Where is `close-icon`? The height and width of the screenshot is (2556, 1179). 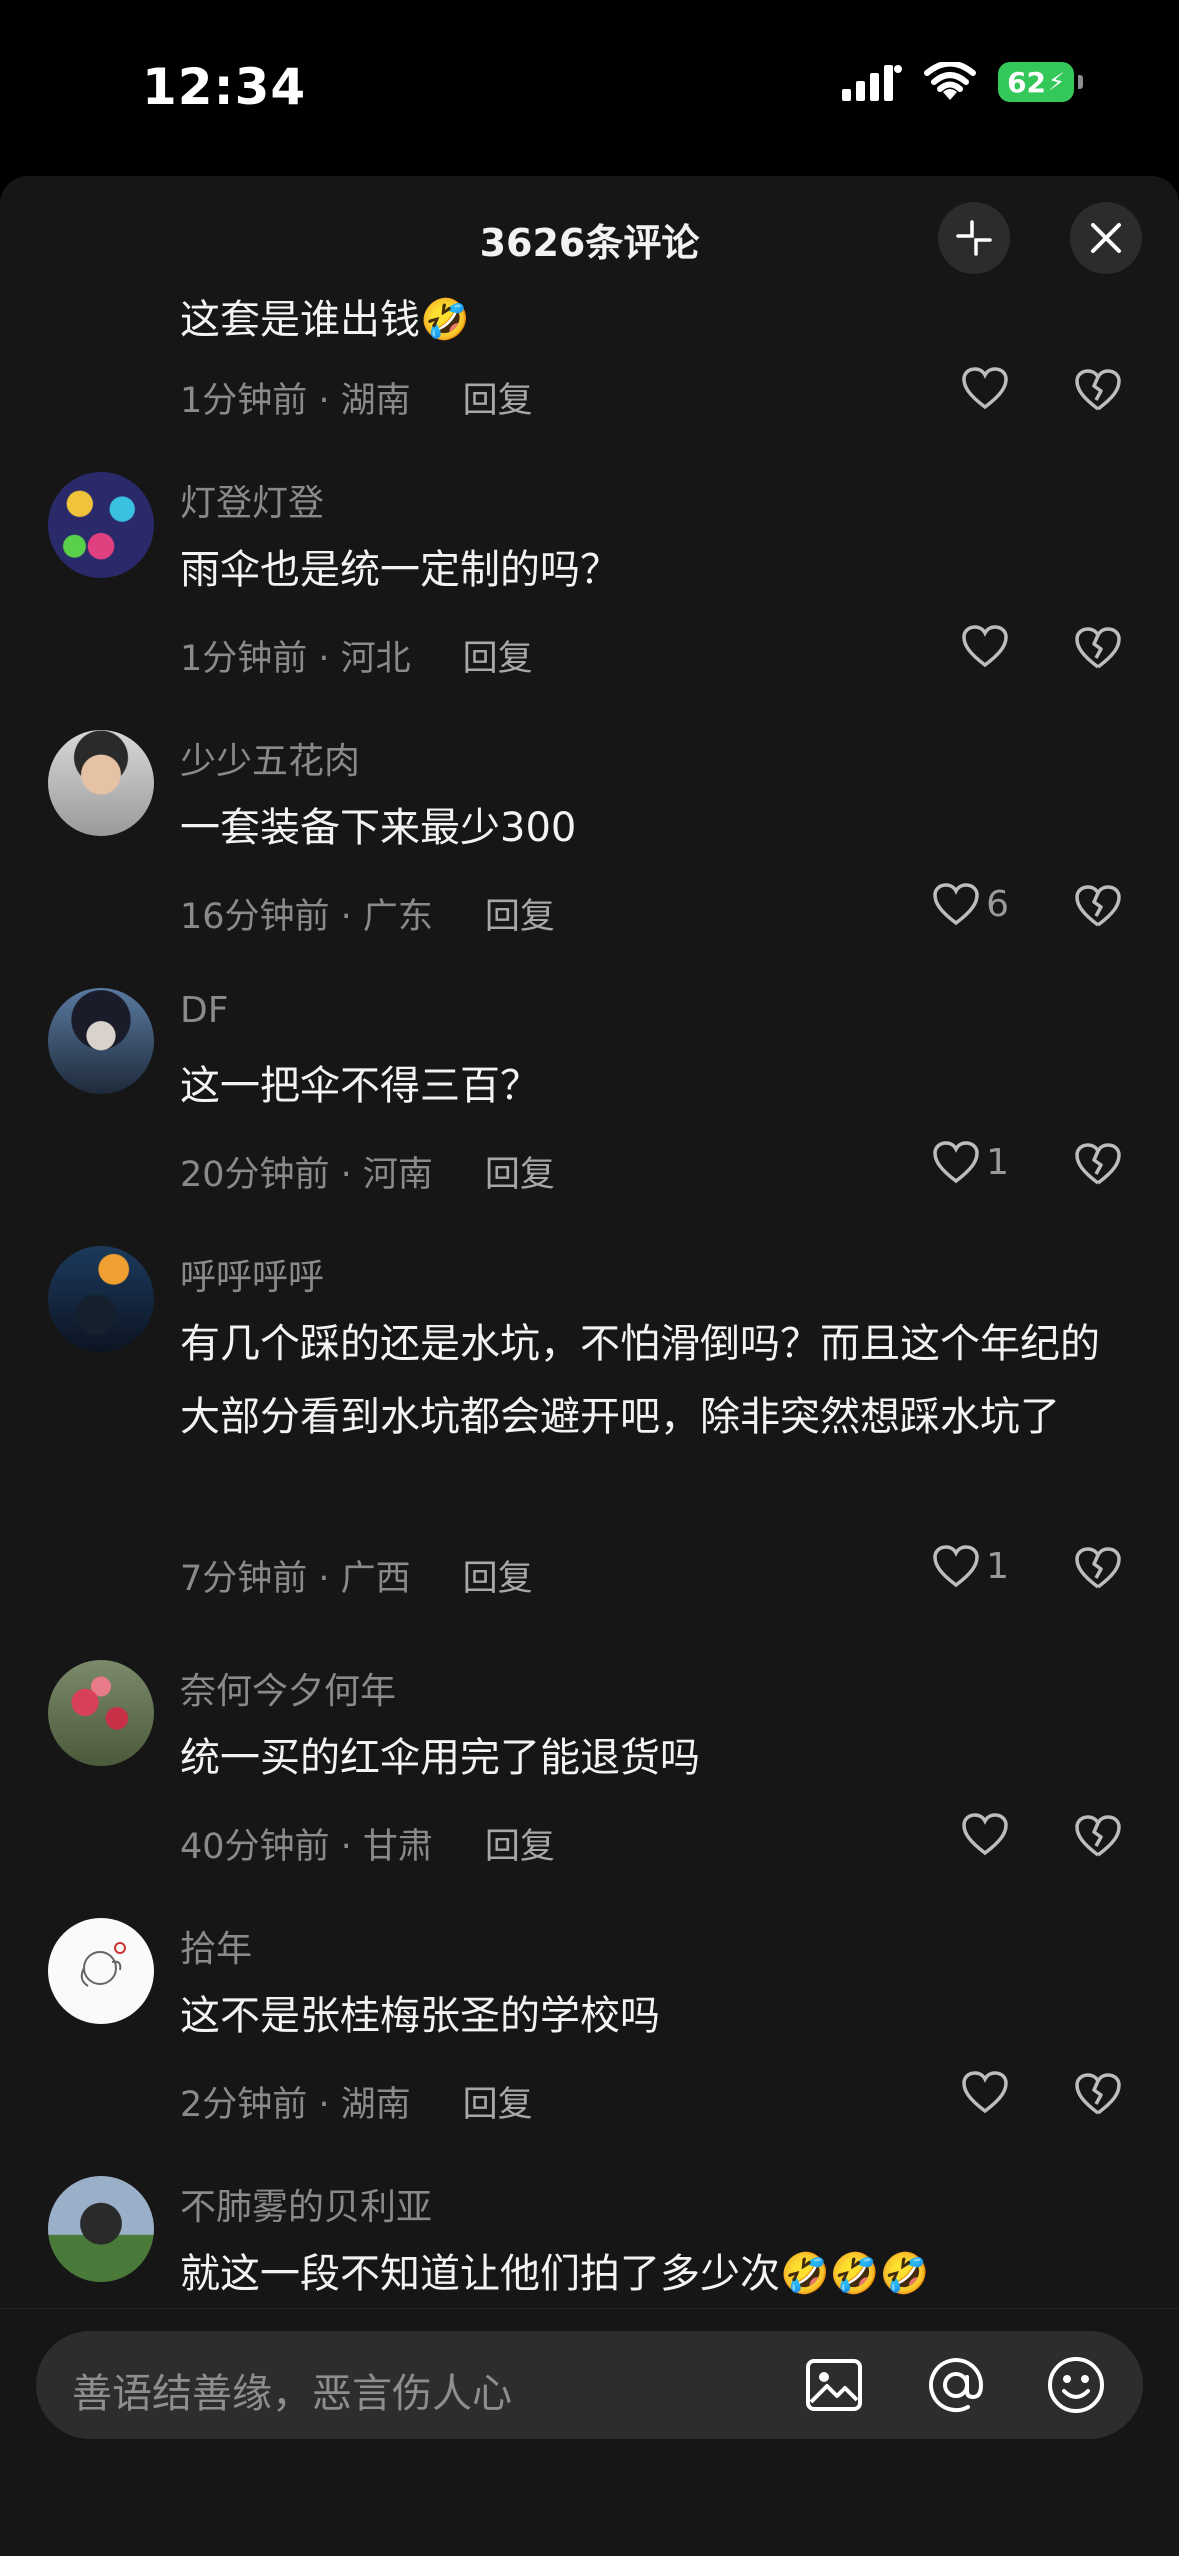 close-icon is located at coordinates (1106, 238).